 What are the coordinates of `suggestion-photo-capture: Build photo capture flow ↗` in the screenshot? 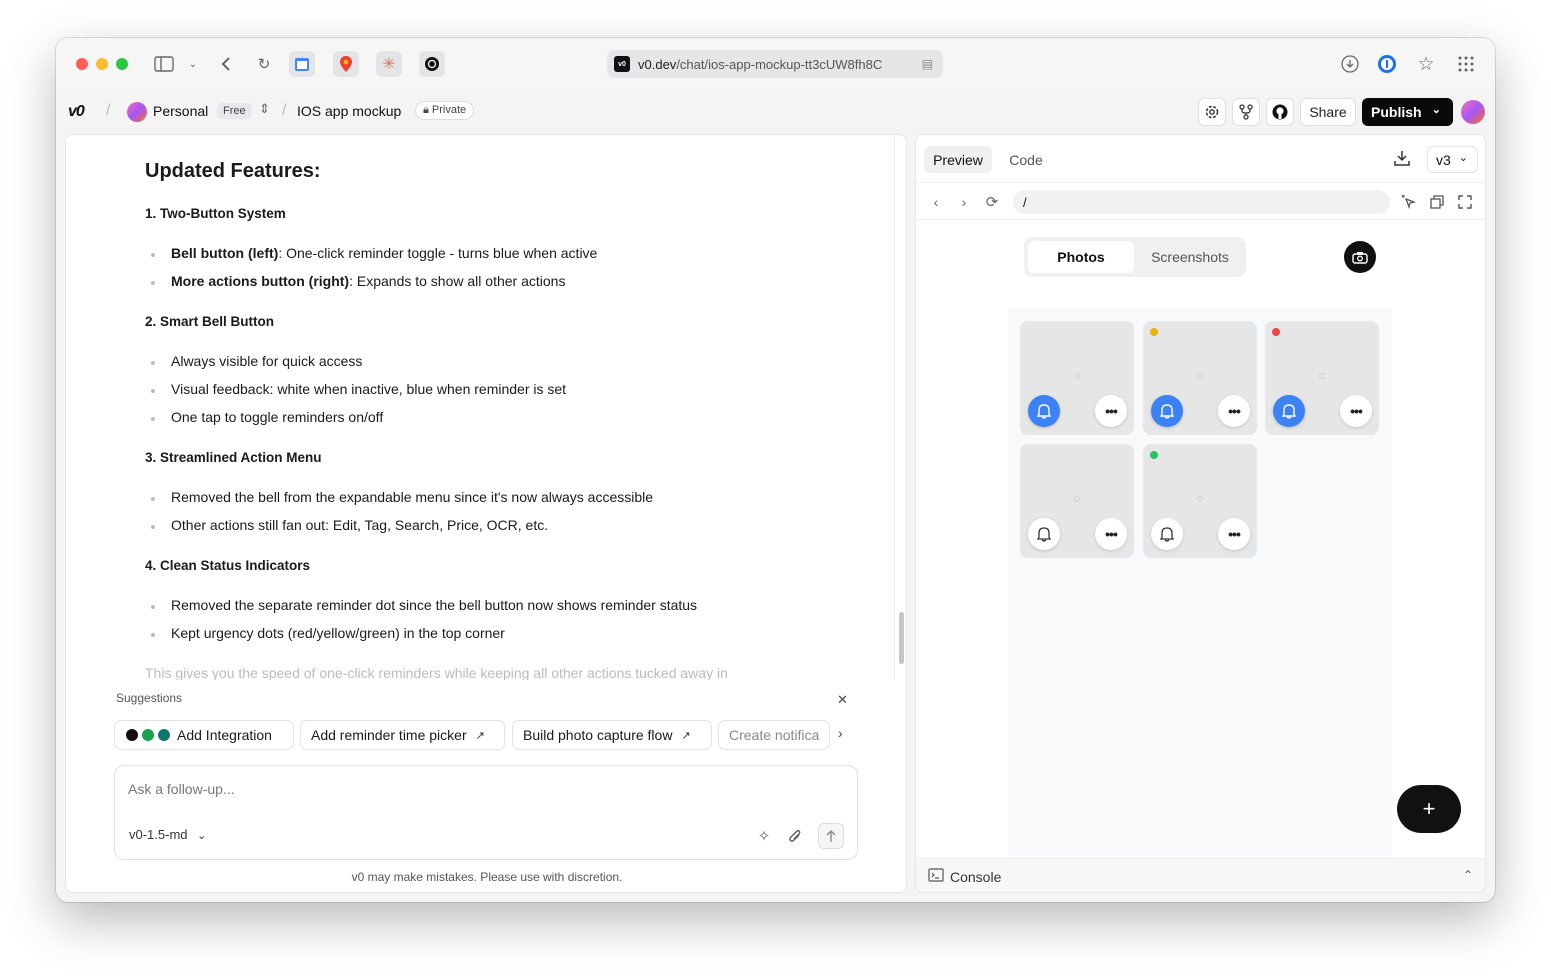 It's located at (612, 735).